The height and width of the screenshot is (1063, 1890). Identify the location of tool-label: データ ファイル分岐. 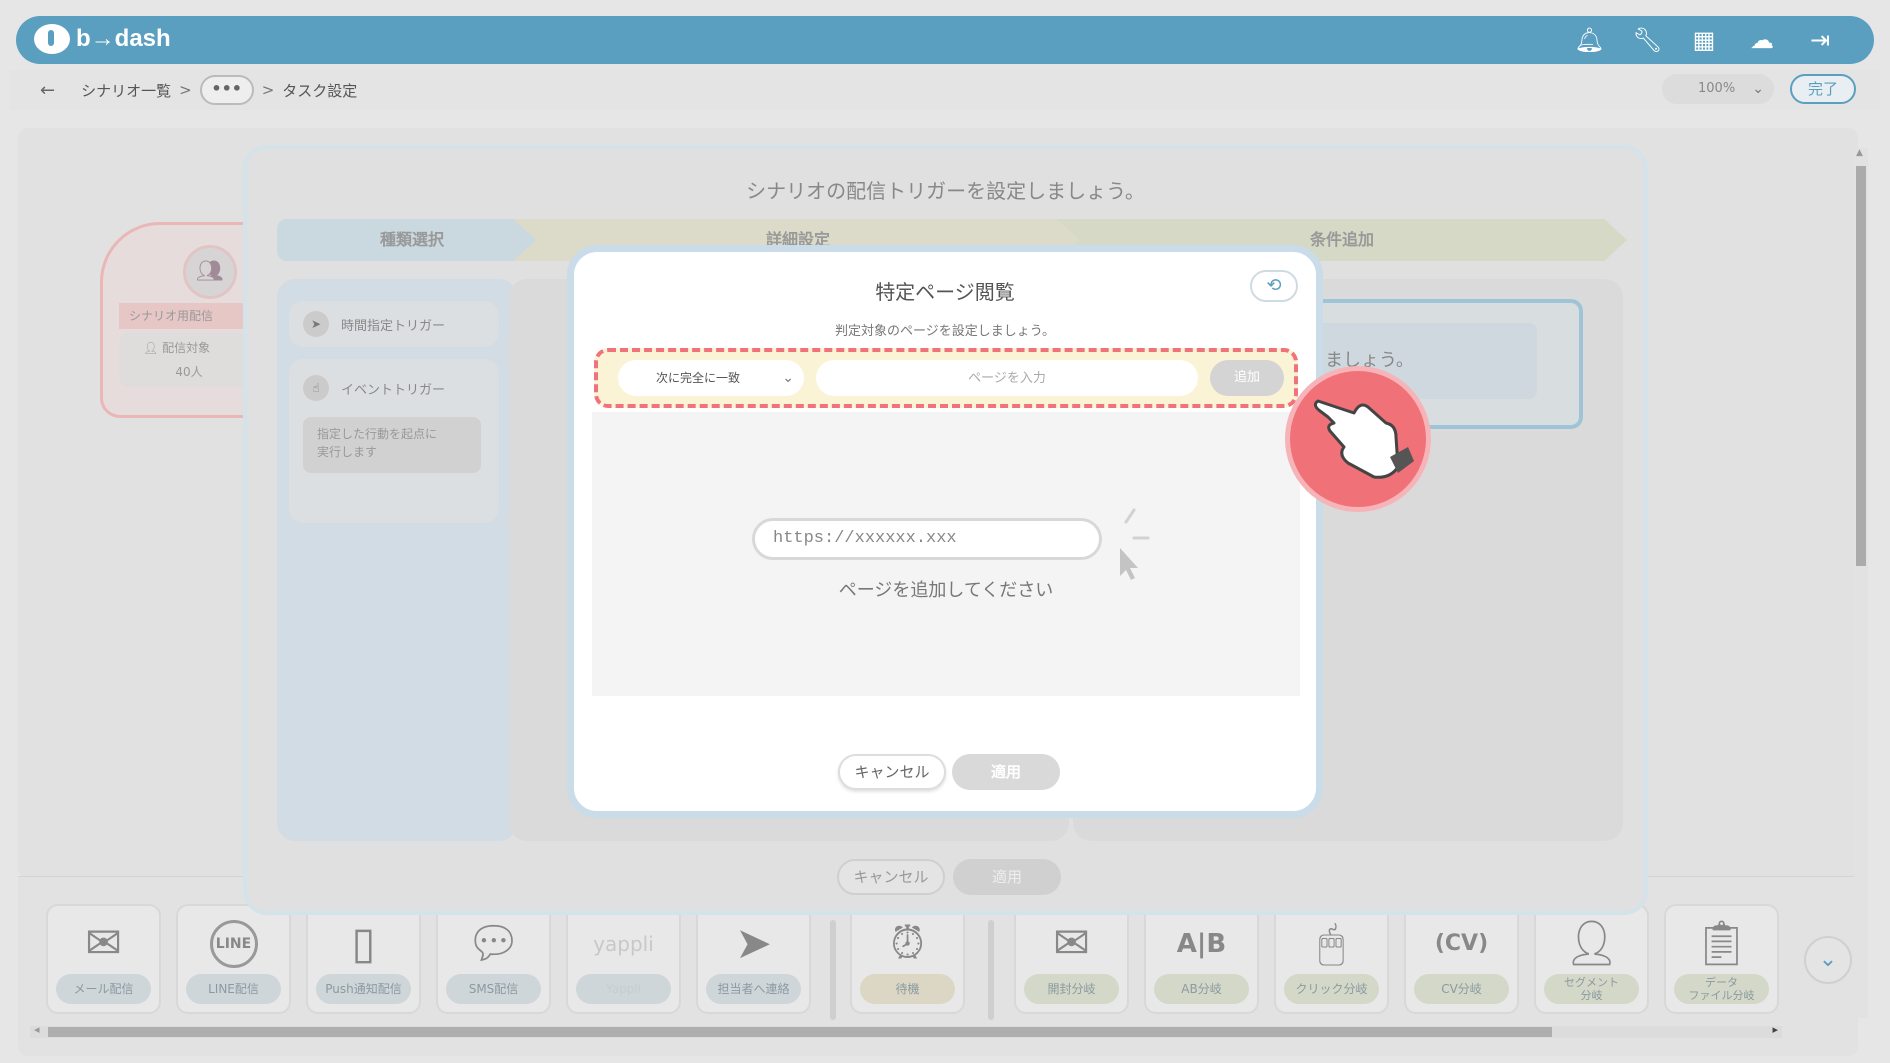
(1721, 989).